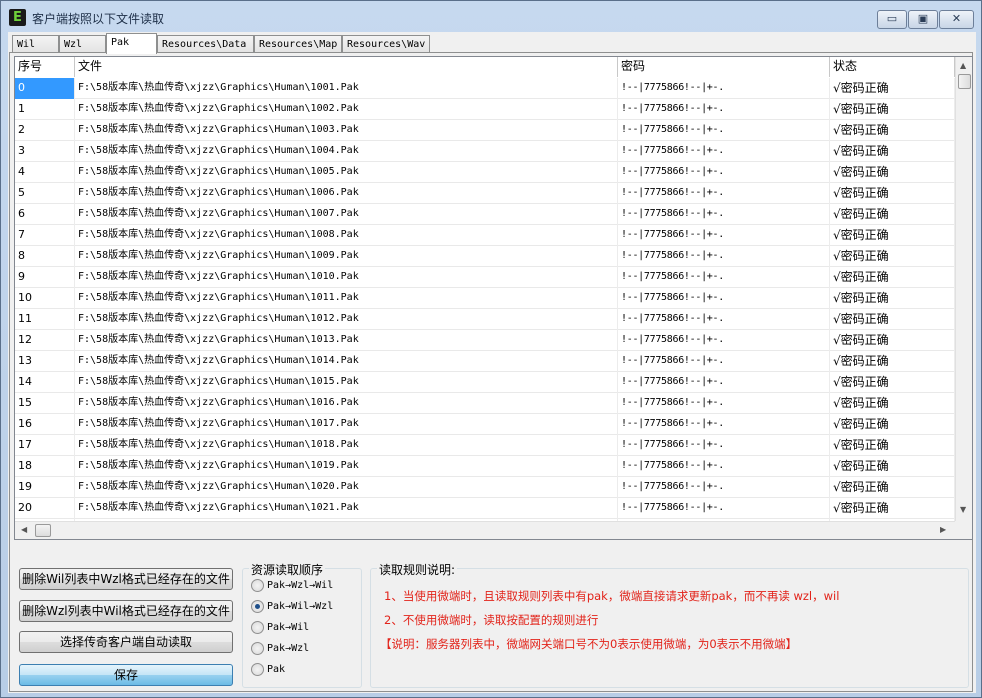 Image resolution: width=982 pixels, height=698 pixels. What do you see at coordinates (45, 424) in the screenshot?
I see `cell-index: 16` at bounding box center [45, 424].